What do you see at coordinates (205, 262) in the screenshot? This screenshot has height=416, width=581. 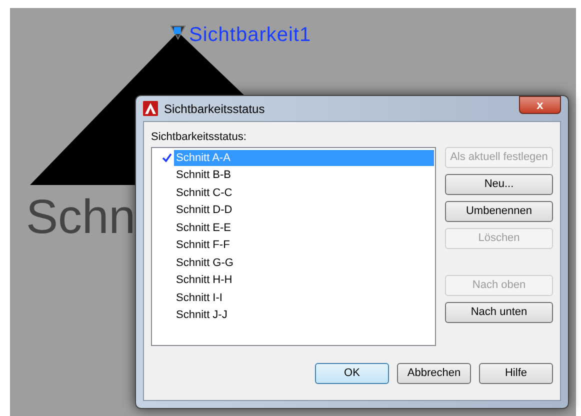 I see `list-item: Schnitt G-G` at bounding box center [205, 262].